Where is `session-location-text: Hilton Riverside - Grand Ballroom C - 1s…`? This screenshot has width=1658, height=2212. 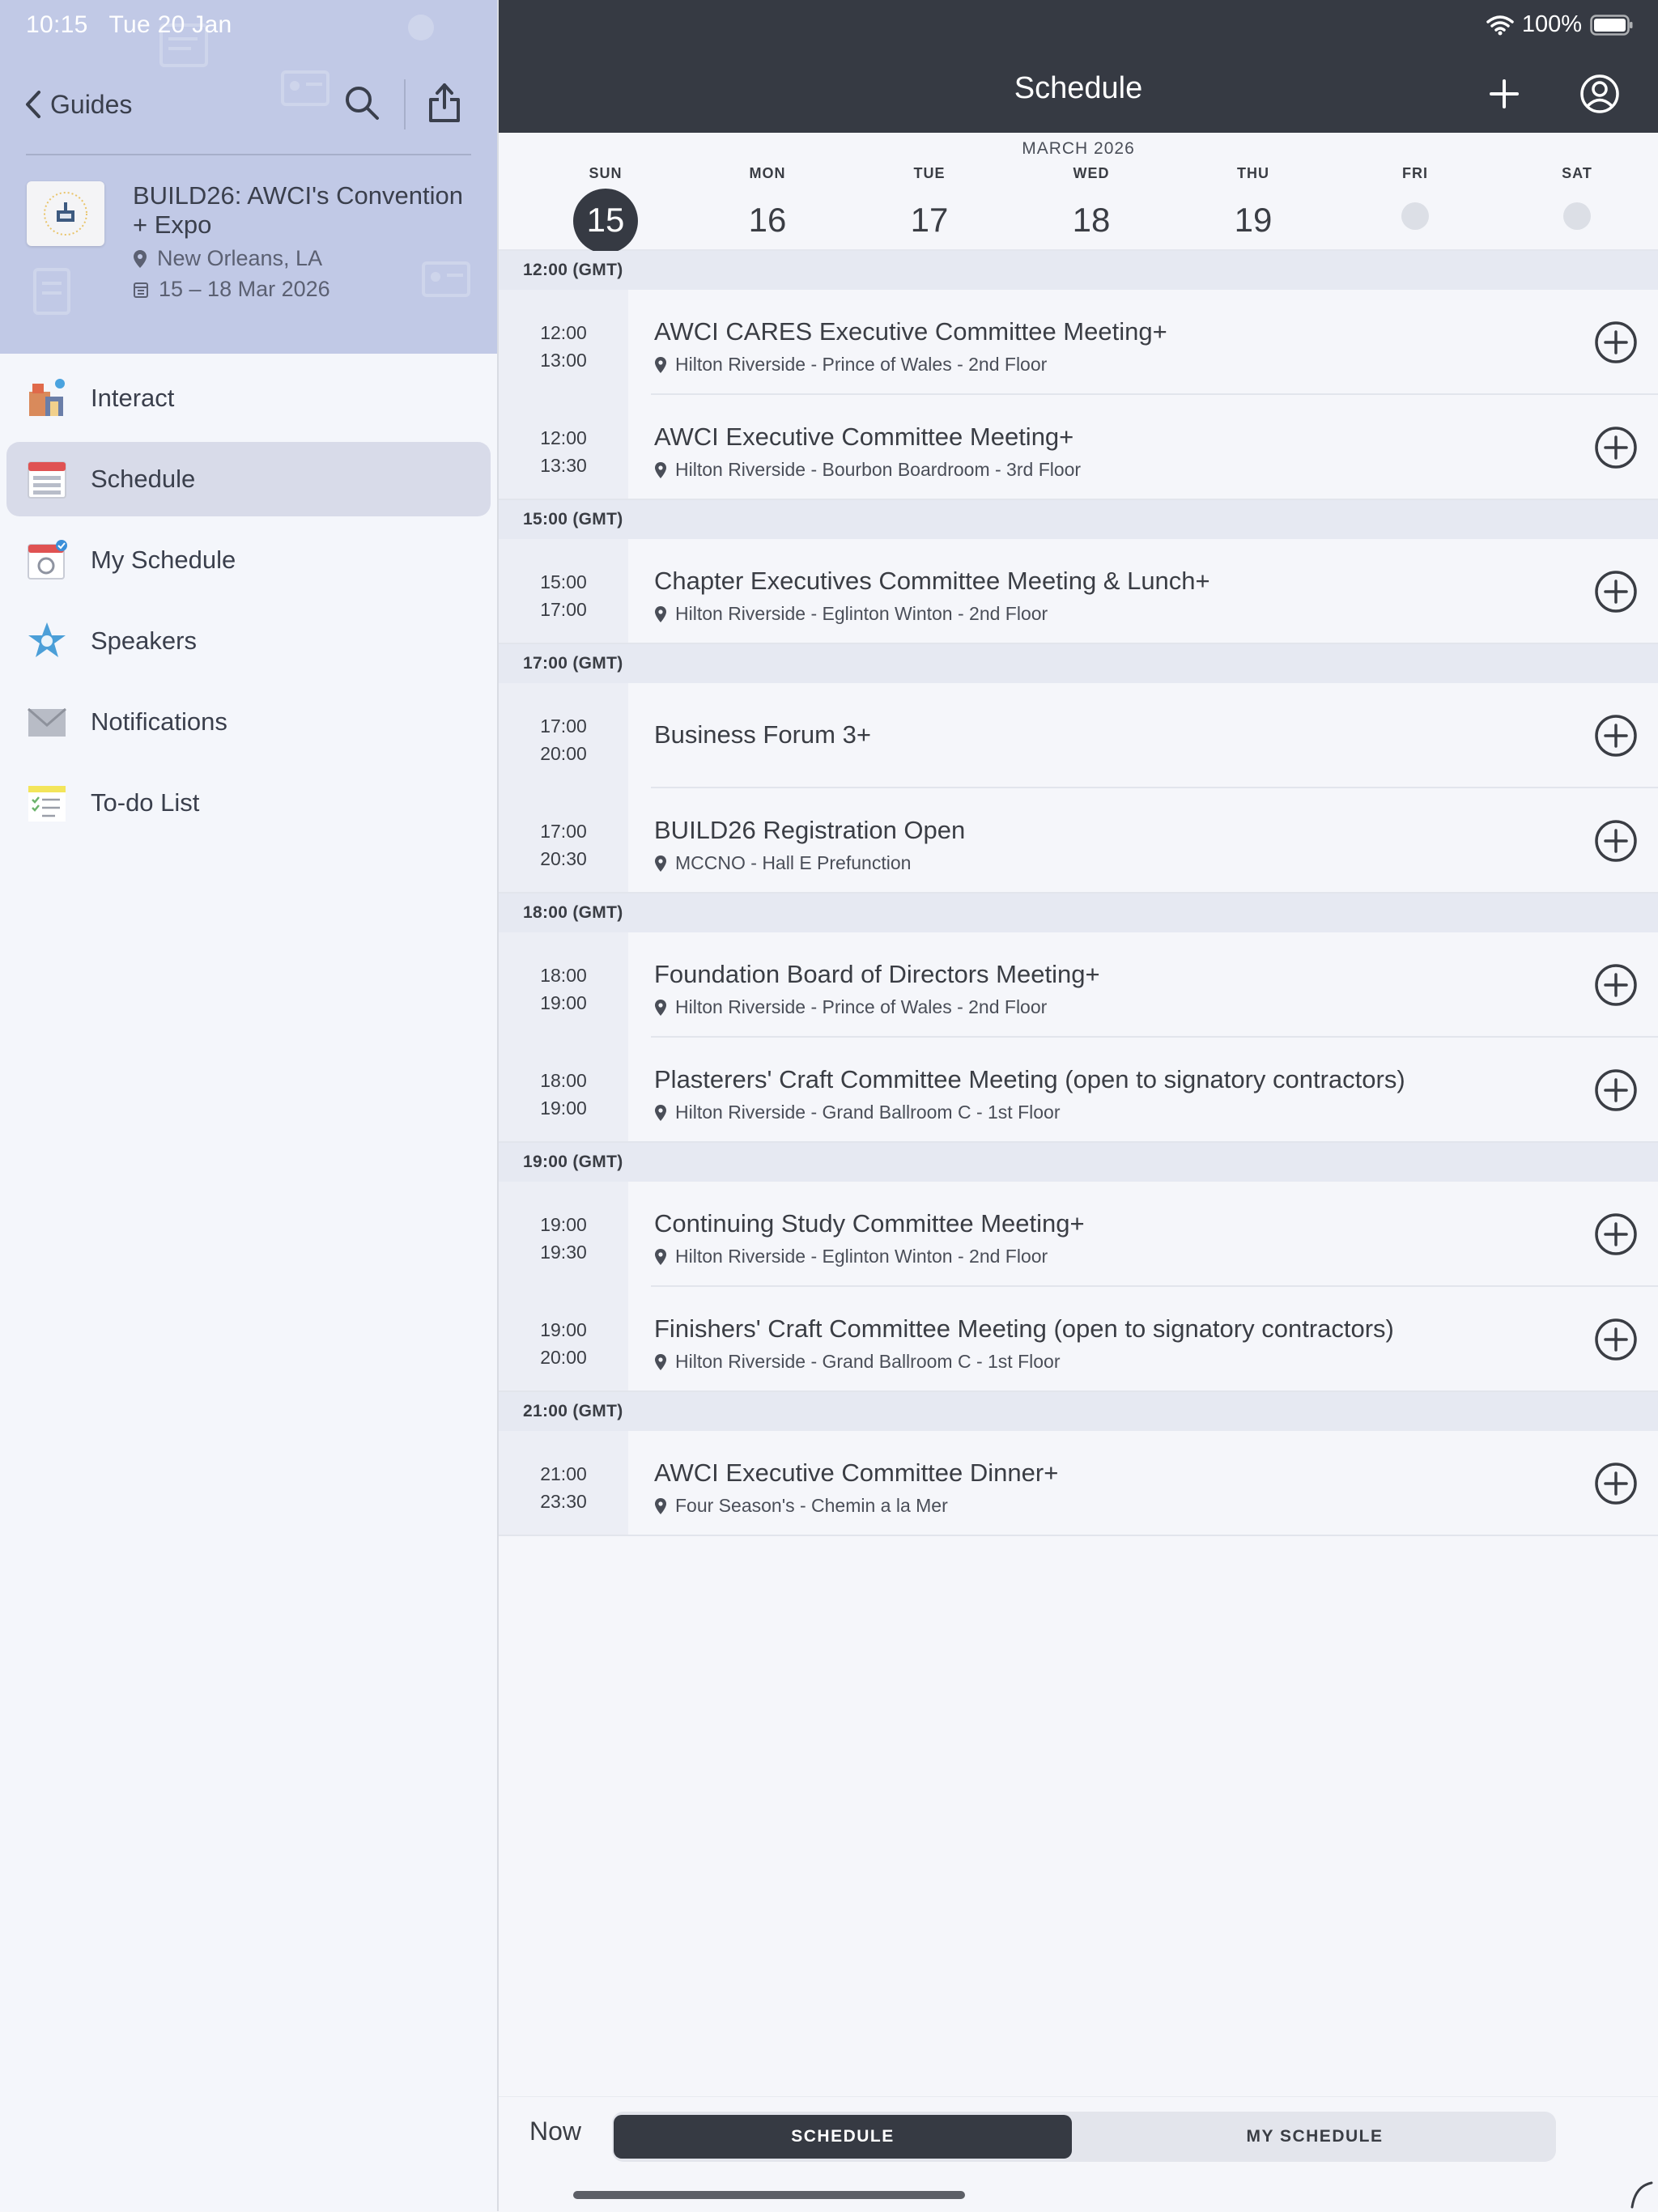
session-location-text: Hilton Riverside - Grand Ballroom C - 1s… is located at coordinates (868, 1112).